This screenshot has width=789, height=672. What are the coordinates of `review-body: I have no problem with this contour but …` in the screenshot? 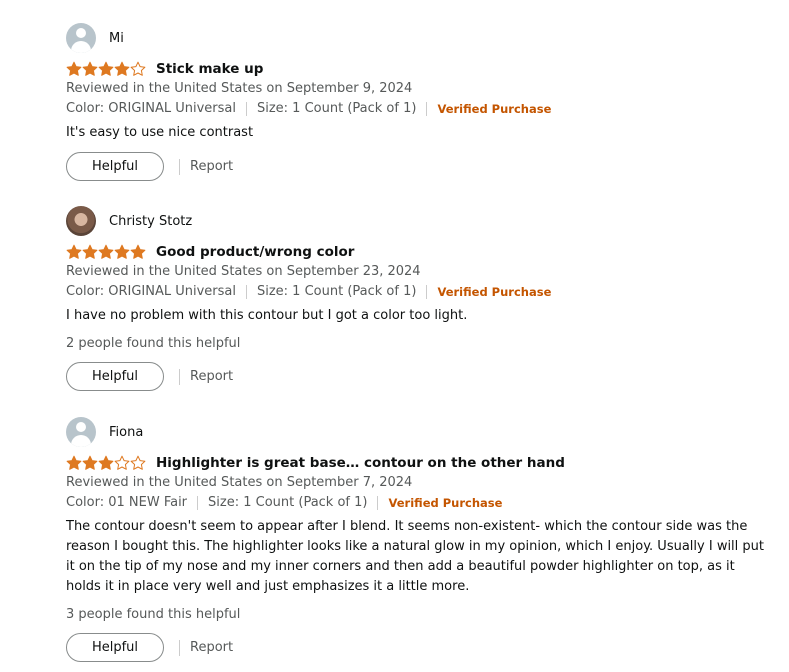 It's located at (267, 315).